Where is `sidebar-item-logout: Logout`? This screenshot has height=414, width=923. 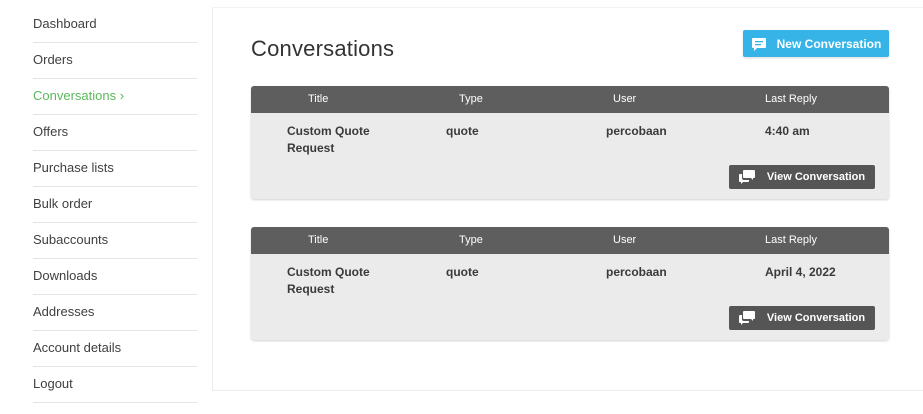 sidebar-item-logout: Logout is located at coordinates (115, 385).